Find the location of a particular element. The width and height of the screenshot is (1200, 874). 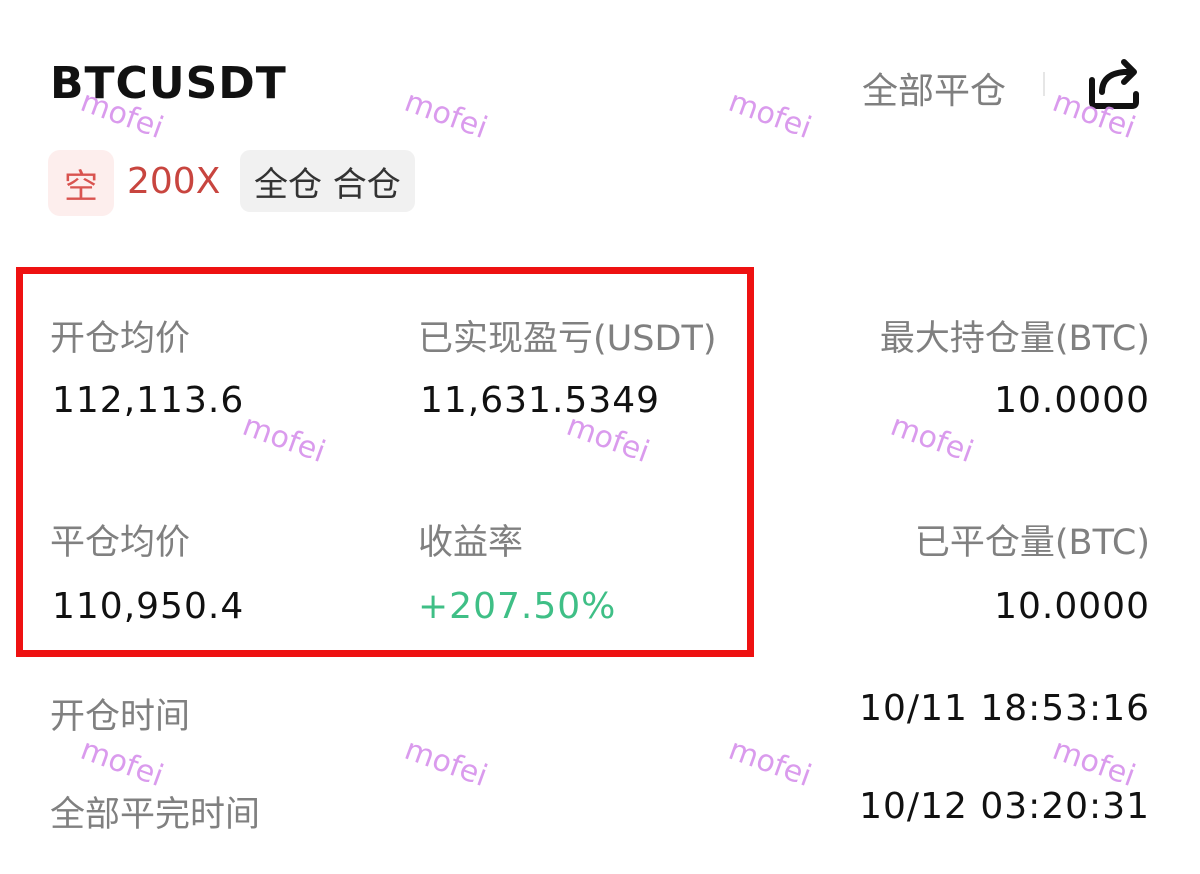

roi-value: +207.50% is located at coordinates (517, 606).